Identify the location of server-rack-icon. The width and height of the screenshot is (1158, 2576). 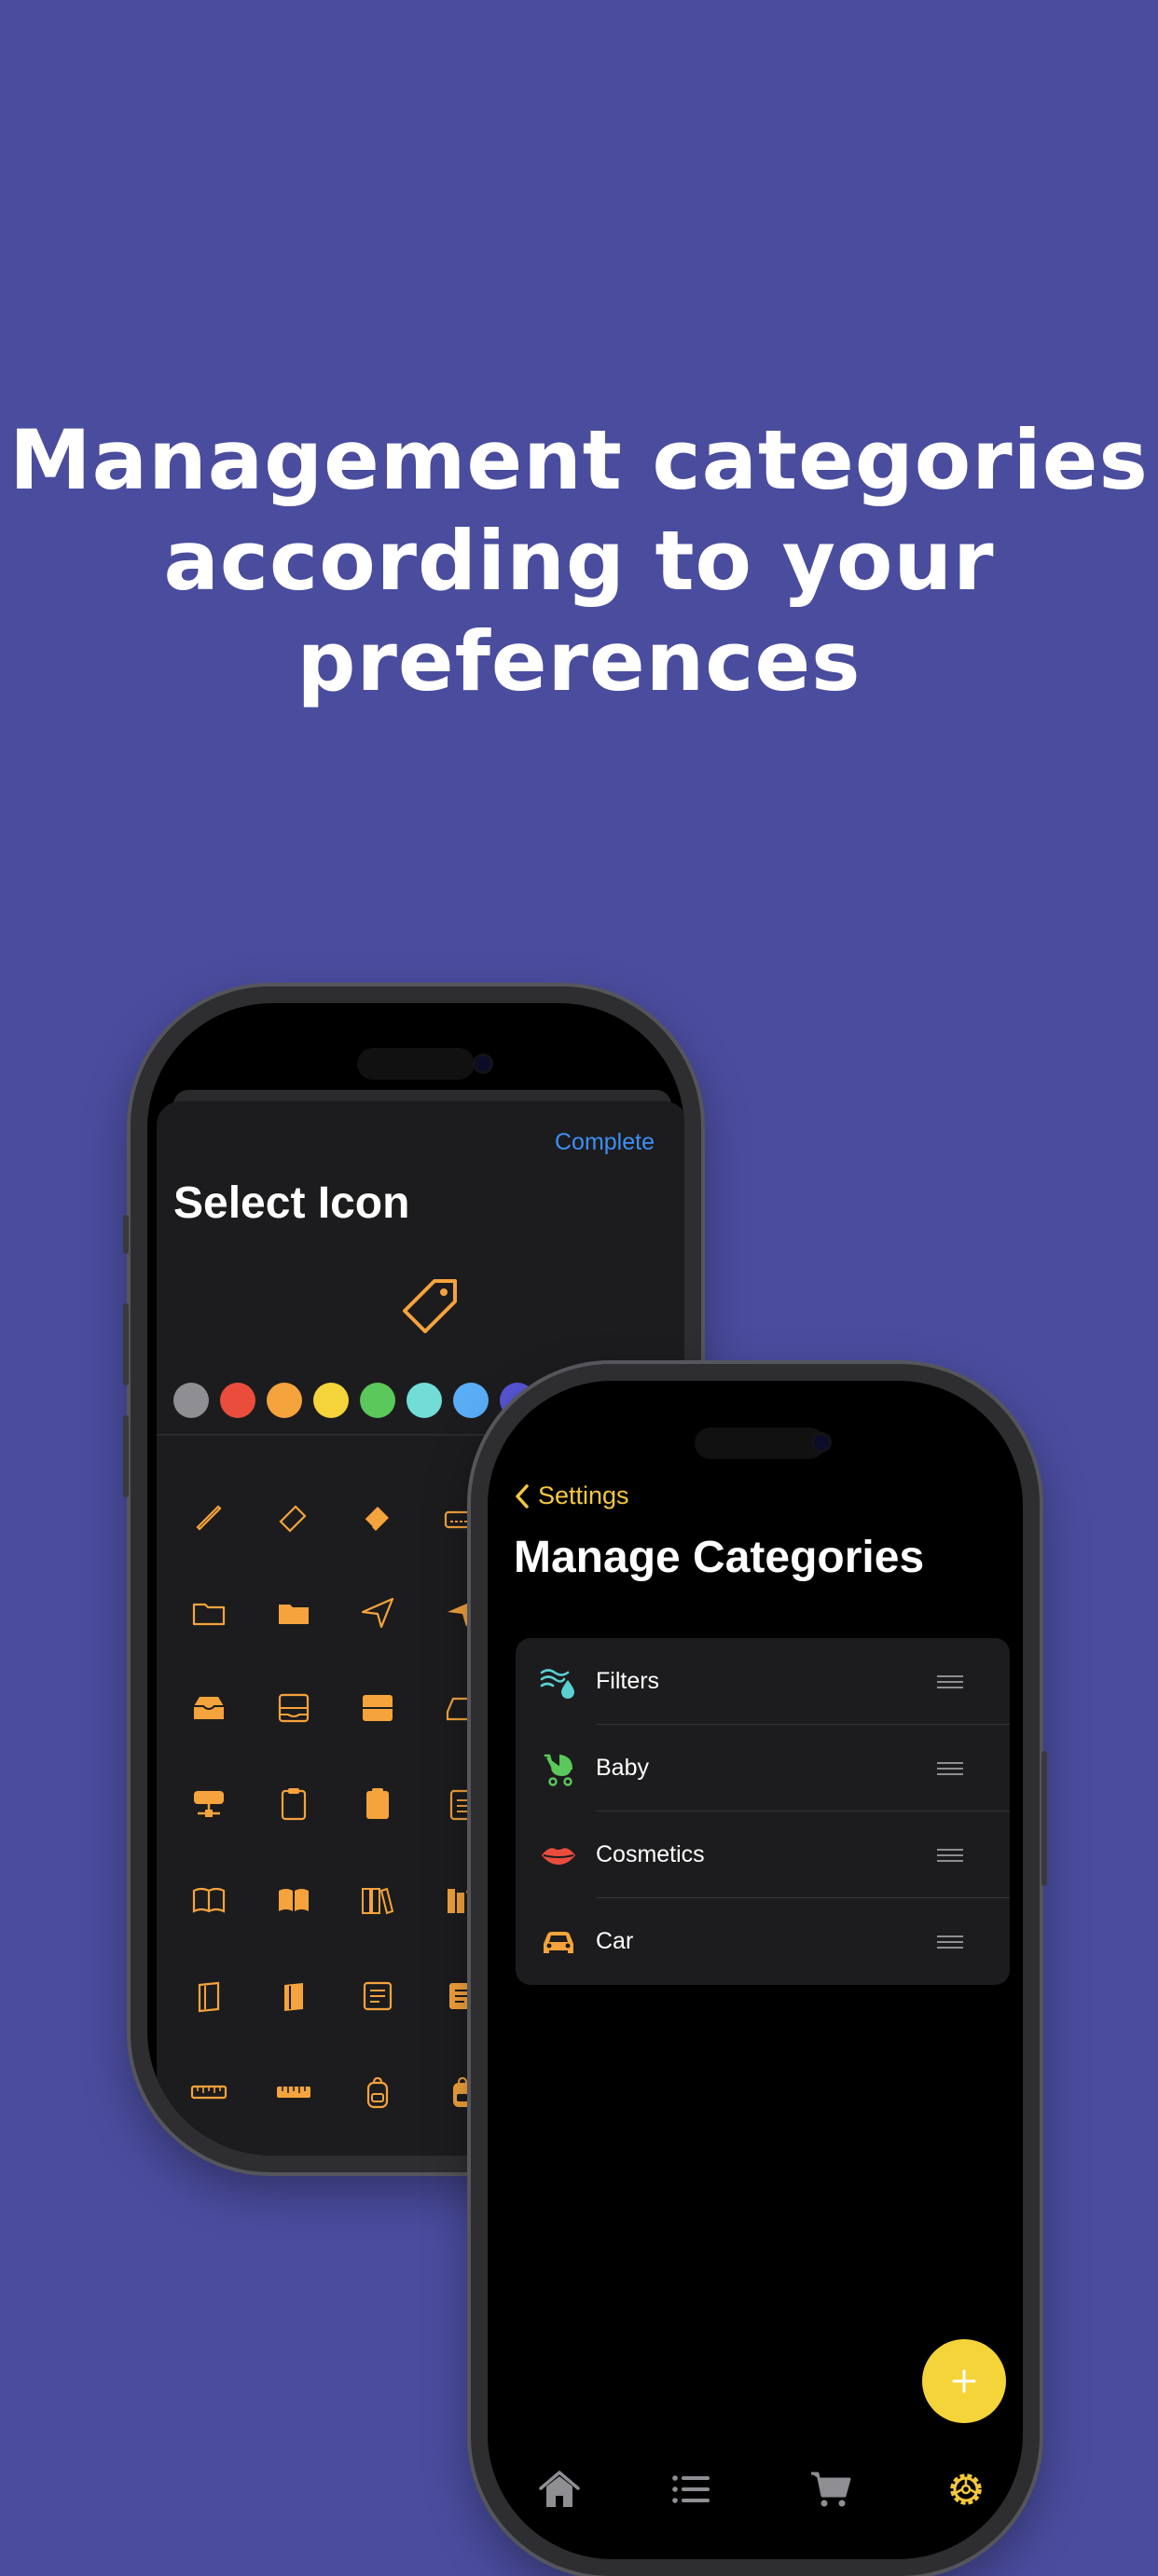
(208, 1804).